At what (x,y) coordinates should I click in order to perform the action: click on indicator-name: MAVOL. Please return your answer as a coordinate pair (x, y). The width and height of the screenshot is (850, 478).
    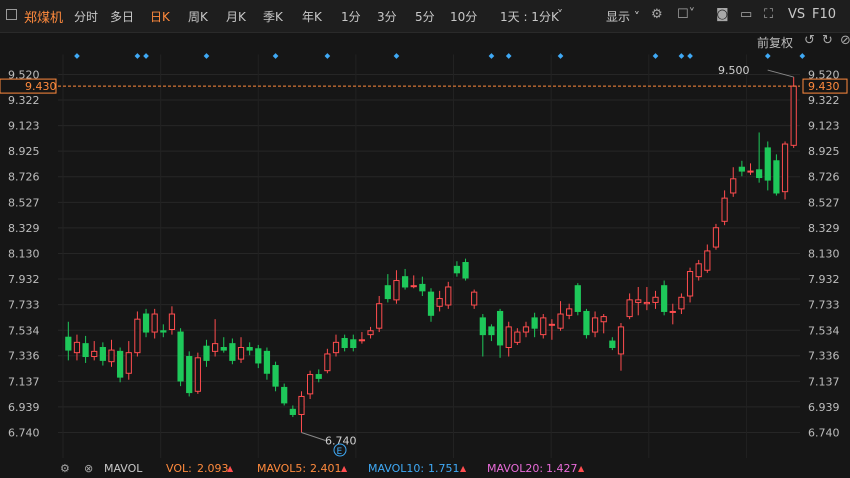
    Looking at the image, I should click on (123, 468).